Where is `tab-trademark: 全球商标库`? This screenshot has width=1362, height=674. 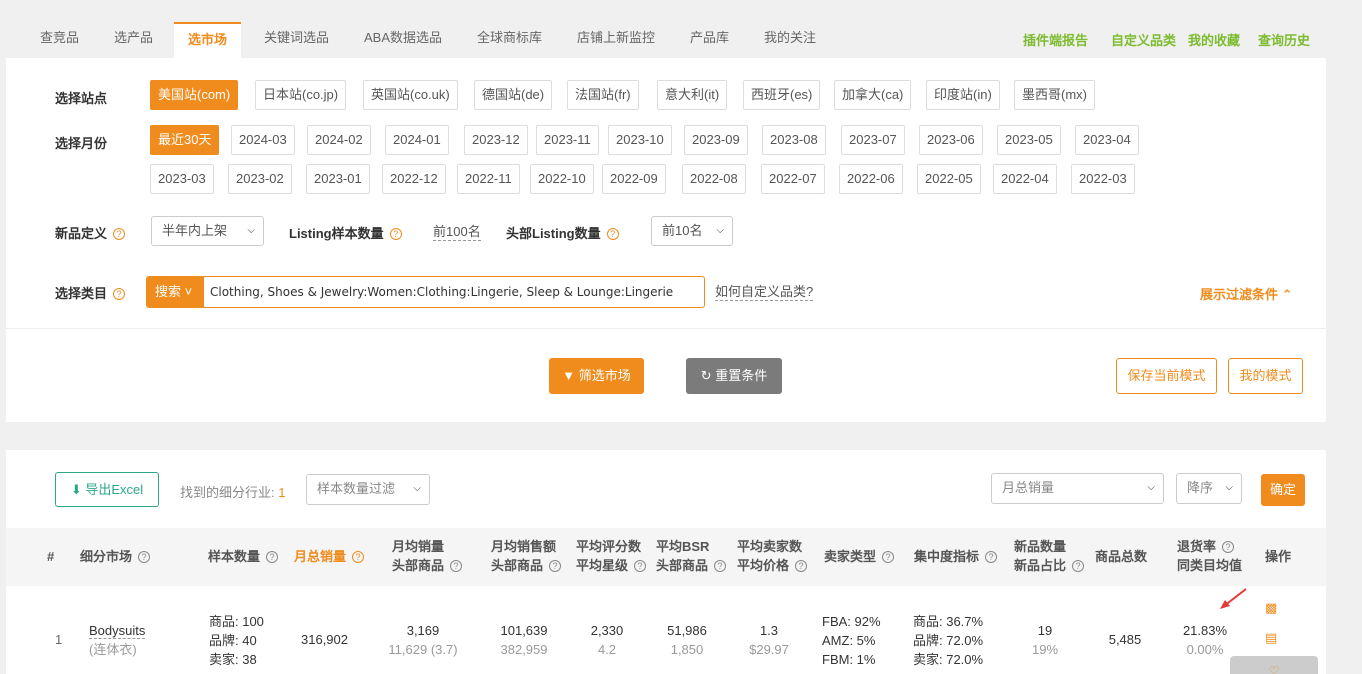 tab-trademark: 全球商标库 is located at coordinates (509, 40).